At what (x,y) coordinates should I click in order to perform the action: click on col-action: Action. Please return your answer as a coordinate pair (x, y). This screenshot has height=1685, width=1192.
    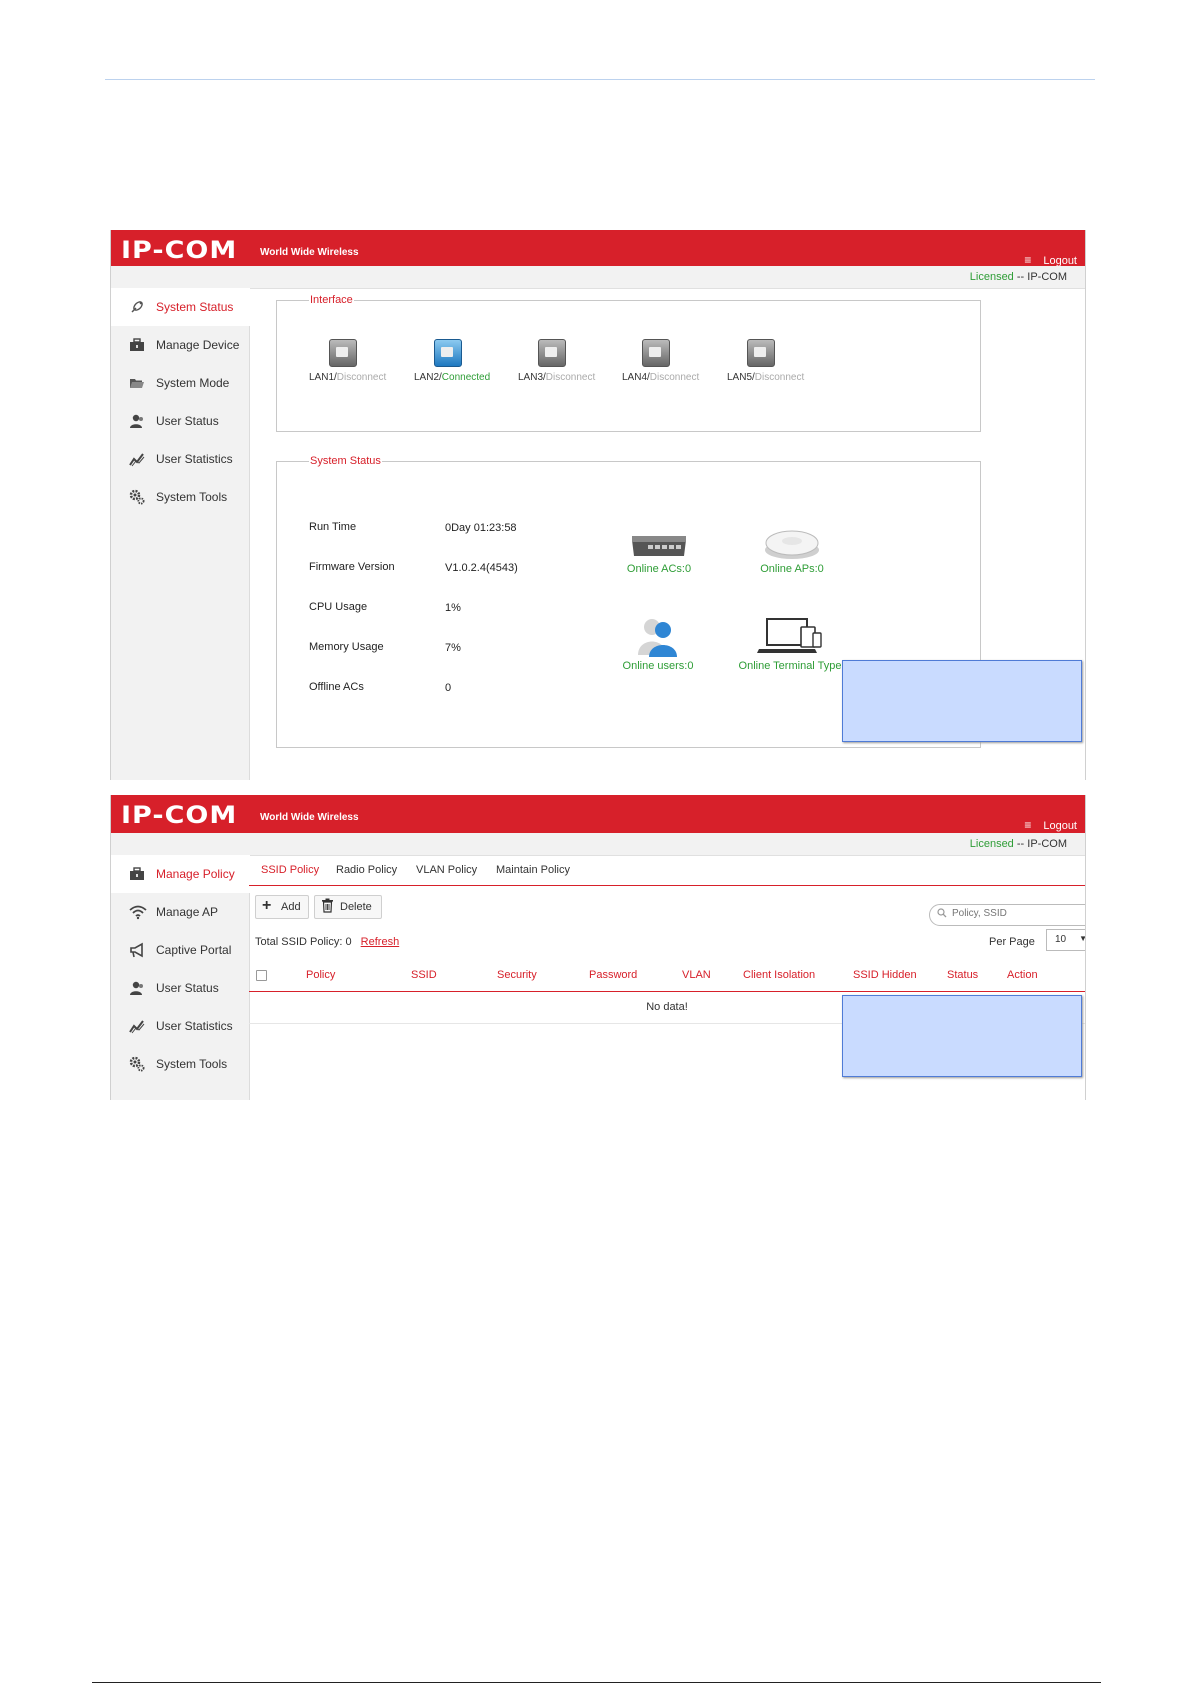
    Looking at the image, I should click on (1022, 975).